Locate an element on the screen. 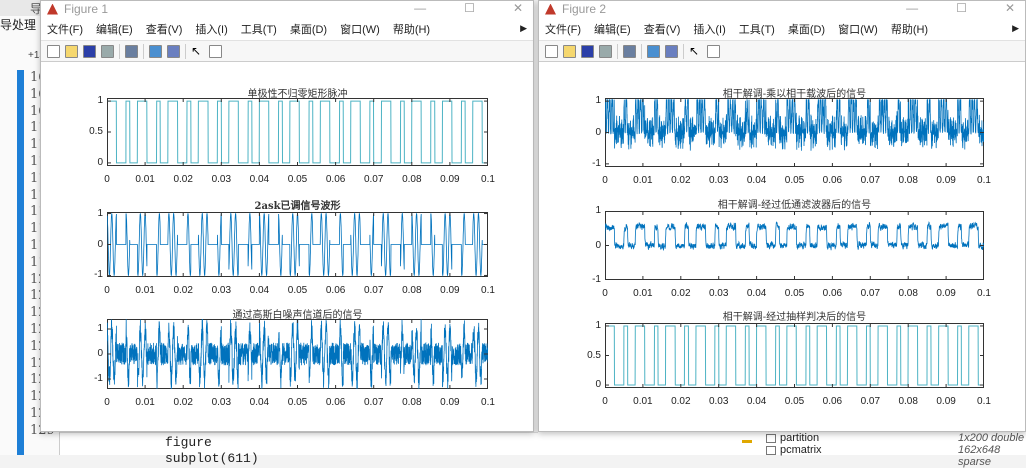 Image resolution: width=1026 pixels, height=468 pixels. title-bar: Figure 2 — ☐ ✕ is located at coordinates (782, 9).